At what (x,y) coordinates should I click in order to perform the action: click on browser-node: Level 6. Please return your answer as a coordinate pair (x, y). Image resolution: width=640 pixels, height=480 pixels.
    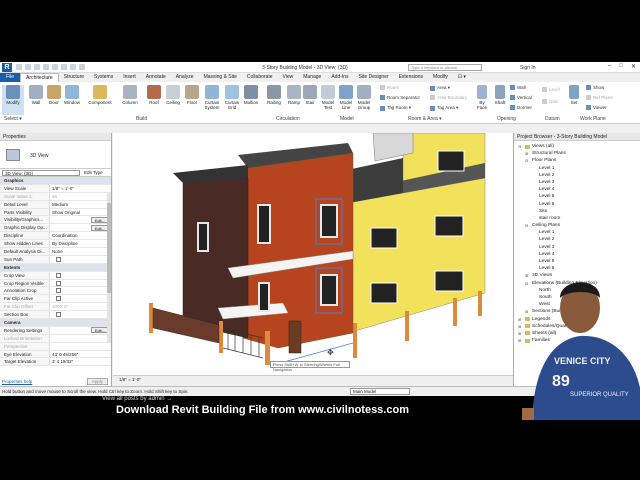
    Looking at the image, I should click on (579, 204).